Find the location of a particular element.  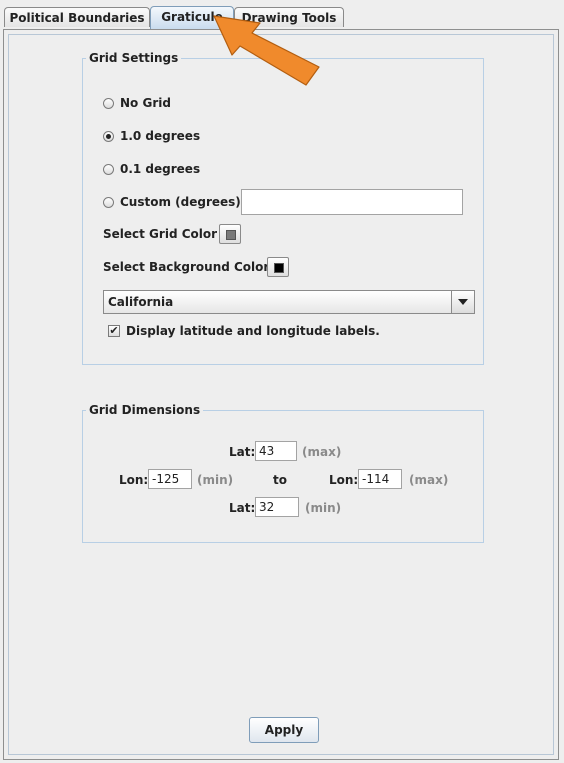

lat-lon-labels-checkbox-label: Display latitude and longitude labels. is located at coordinates (253, 331).